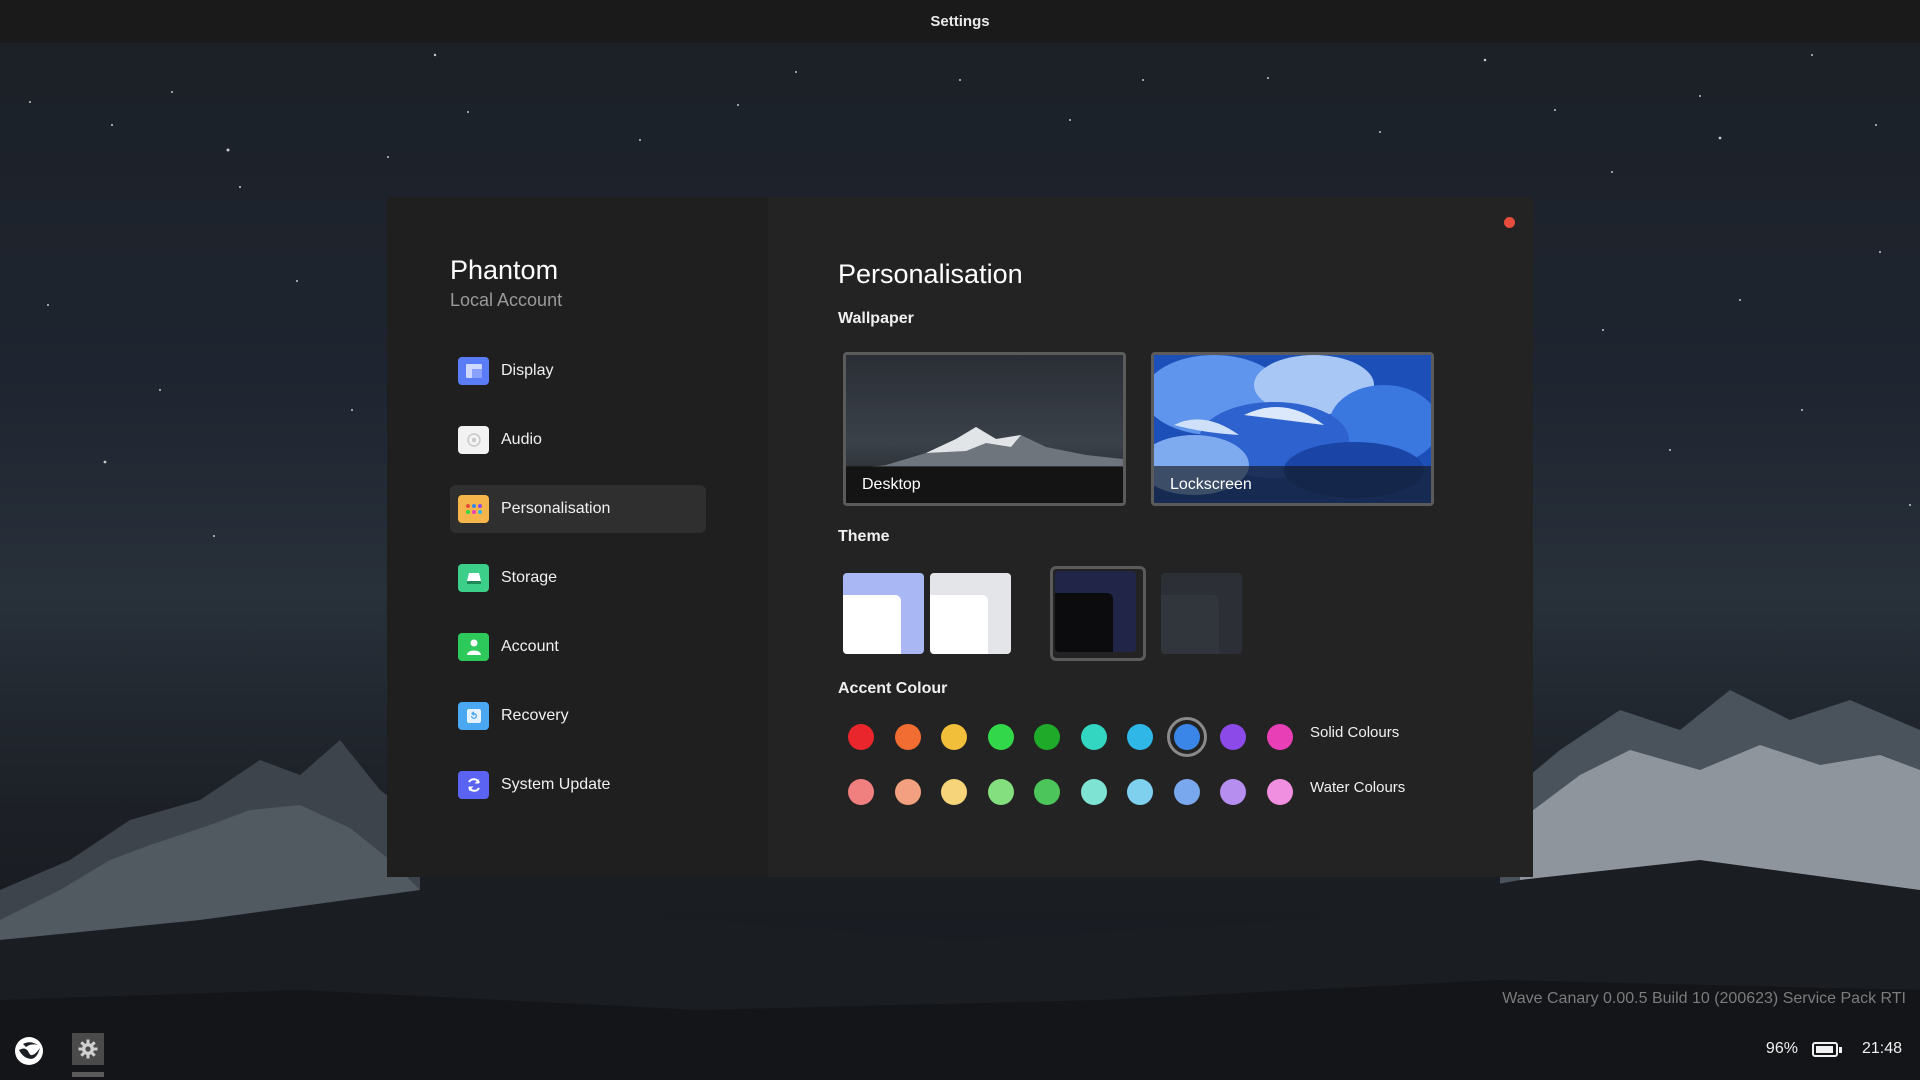  I want to click on page-title: Personalisation, so click(930, 274).